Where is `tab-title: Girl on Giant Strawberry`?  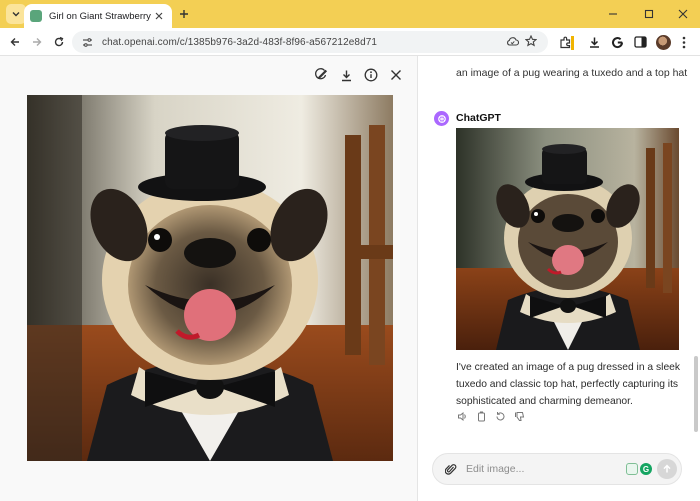
tab-title: Girl on Giant Strawberry is located at coordinates (100, 16).